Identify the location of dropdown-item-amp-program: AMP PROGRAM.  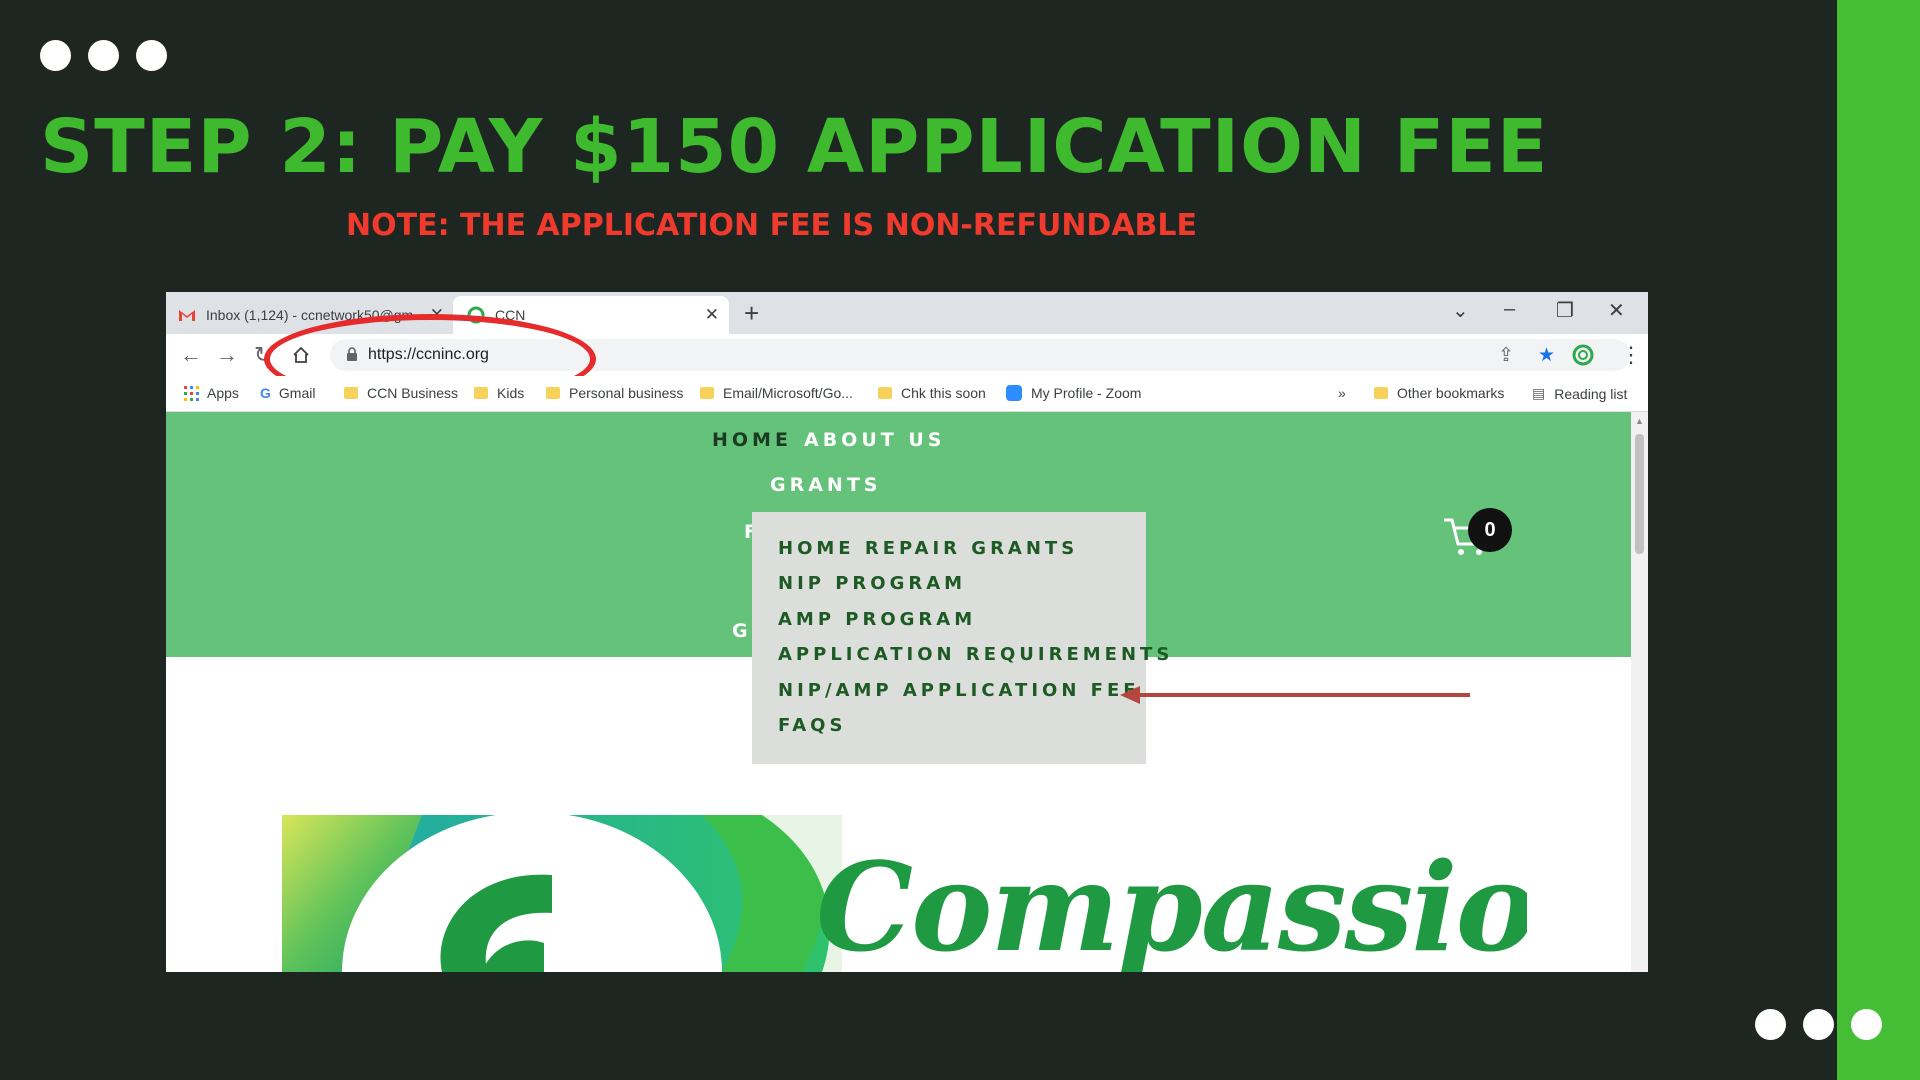
(962, 626).